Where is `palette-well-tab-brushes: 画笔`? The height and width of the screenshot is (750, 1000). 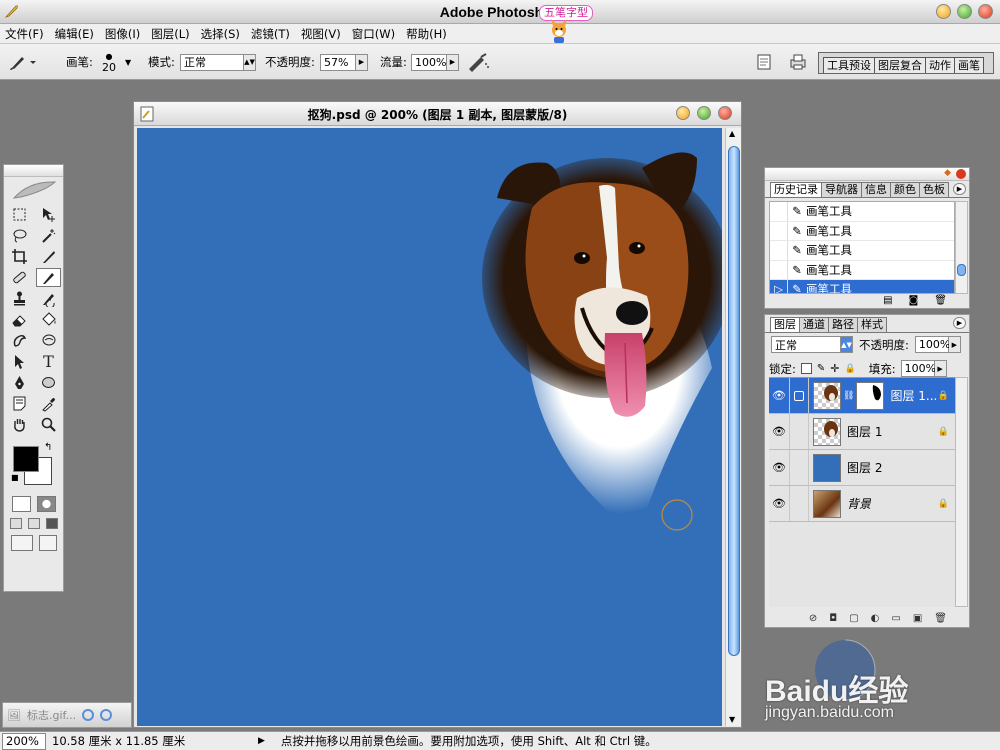 palette-well-tab-brushes: 画笔 is located at coordinates (969, 65).